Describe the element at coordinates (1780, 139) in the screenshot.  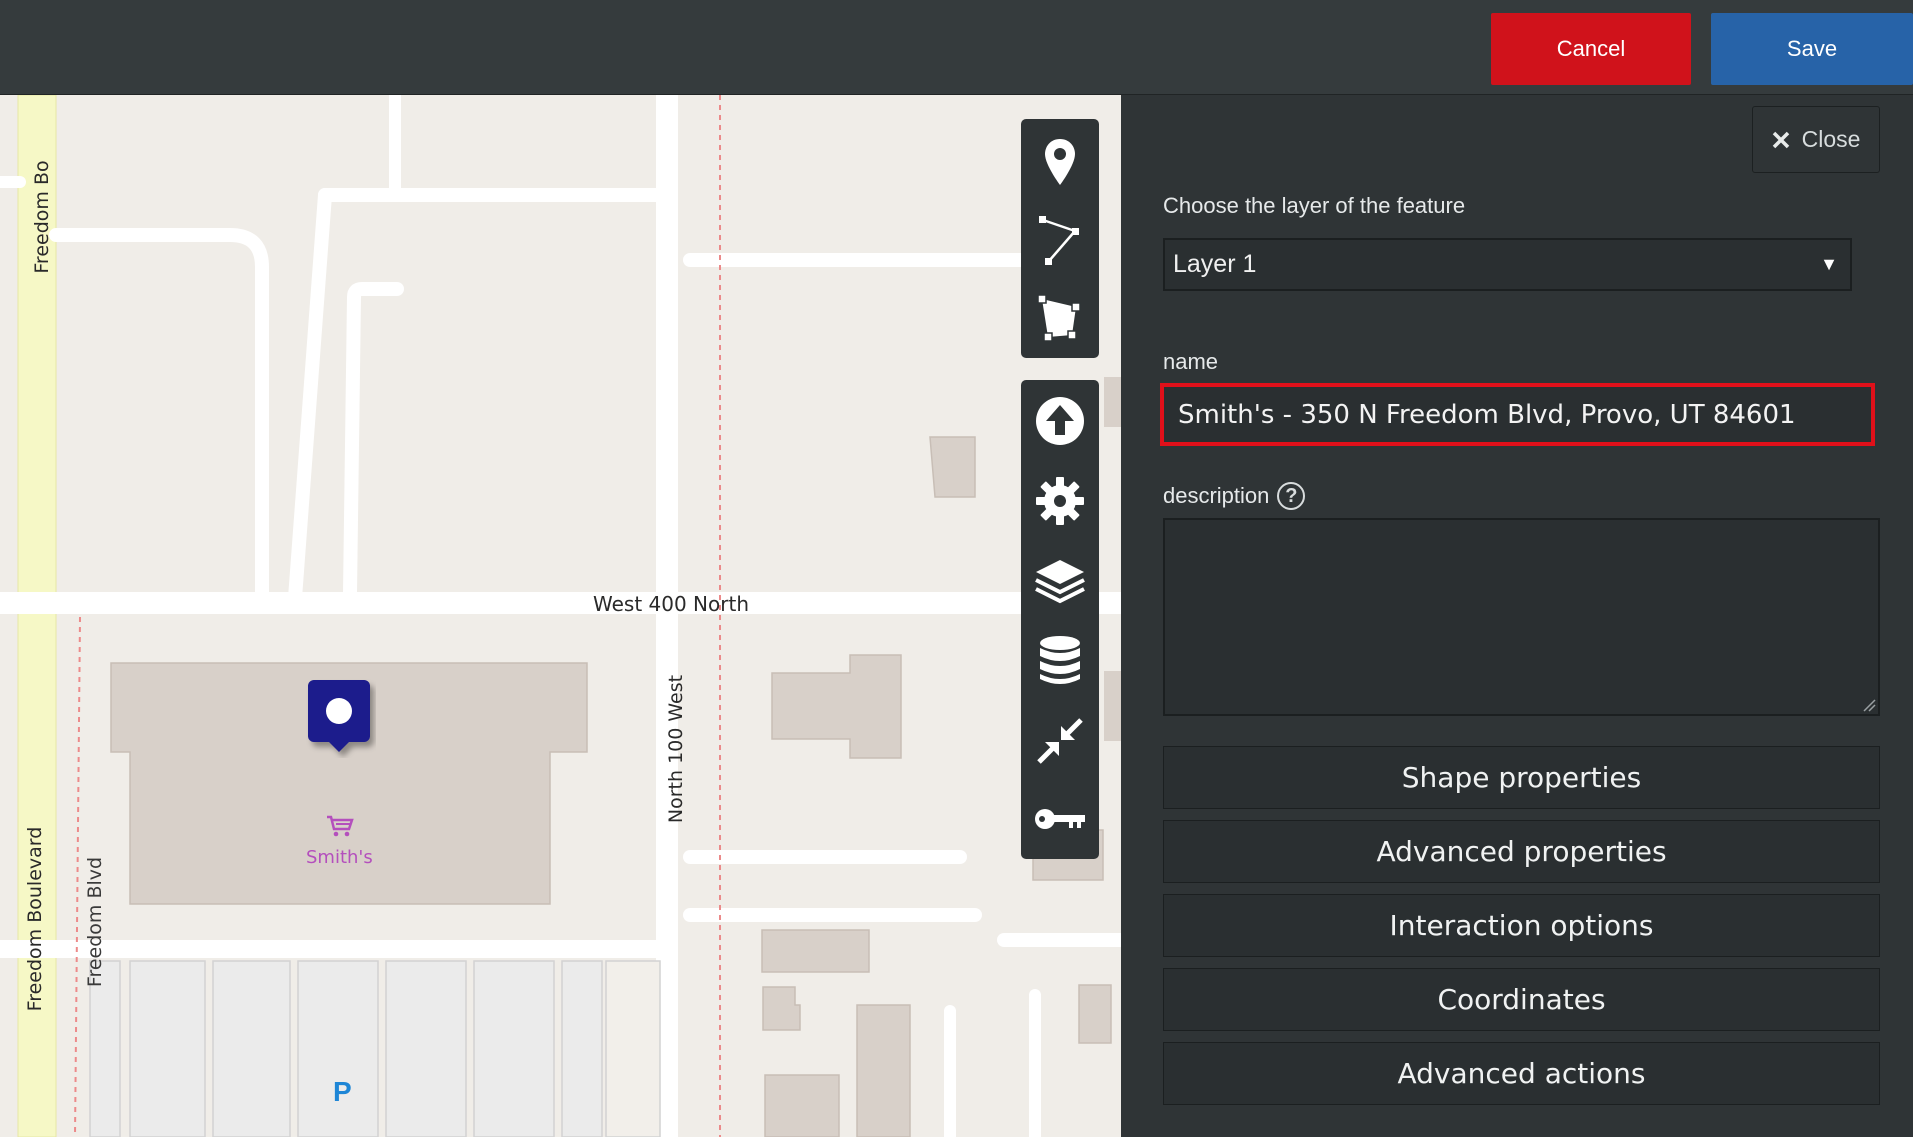
I see `close-icon` at that location.